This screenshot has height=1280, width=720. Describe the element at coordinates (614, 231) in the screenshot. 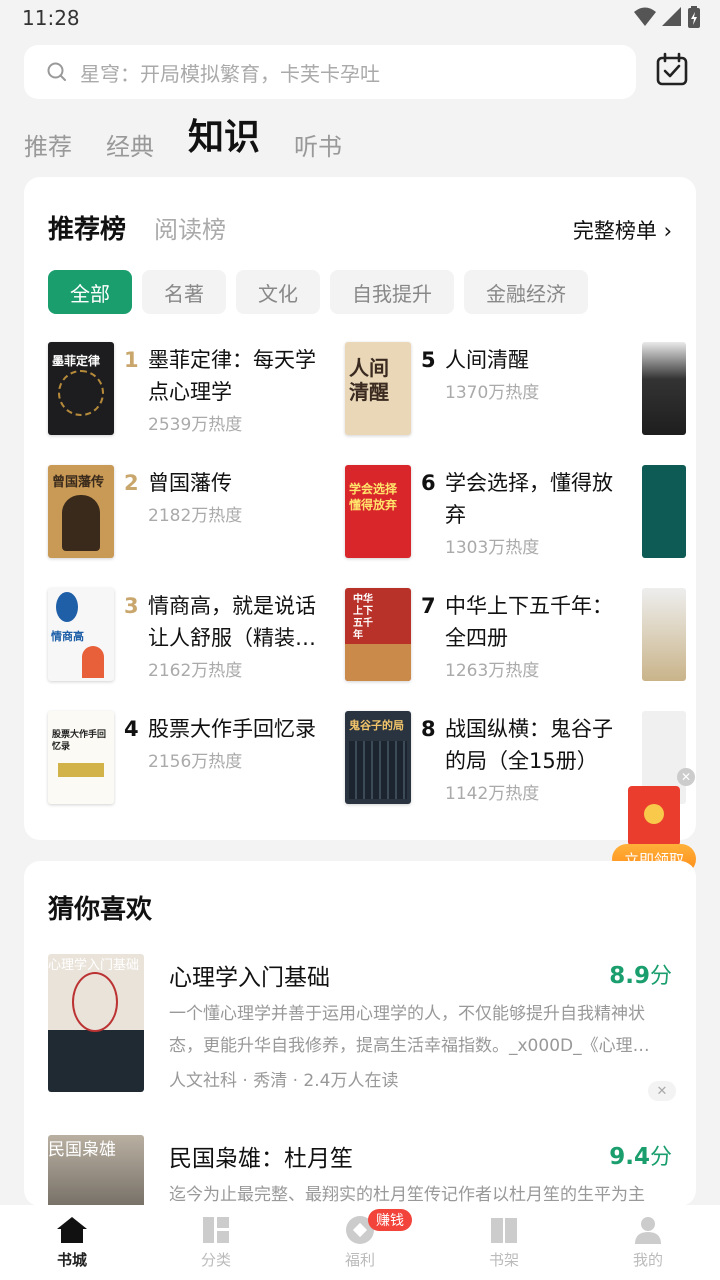

I see `full-list-label: 完整榜单` at that location.